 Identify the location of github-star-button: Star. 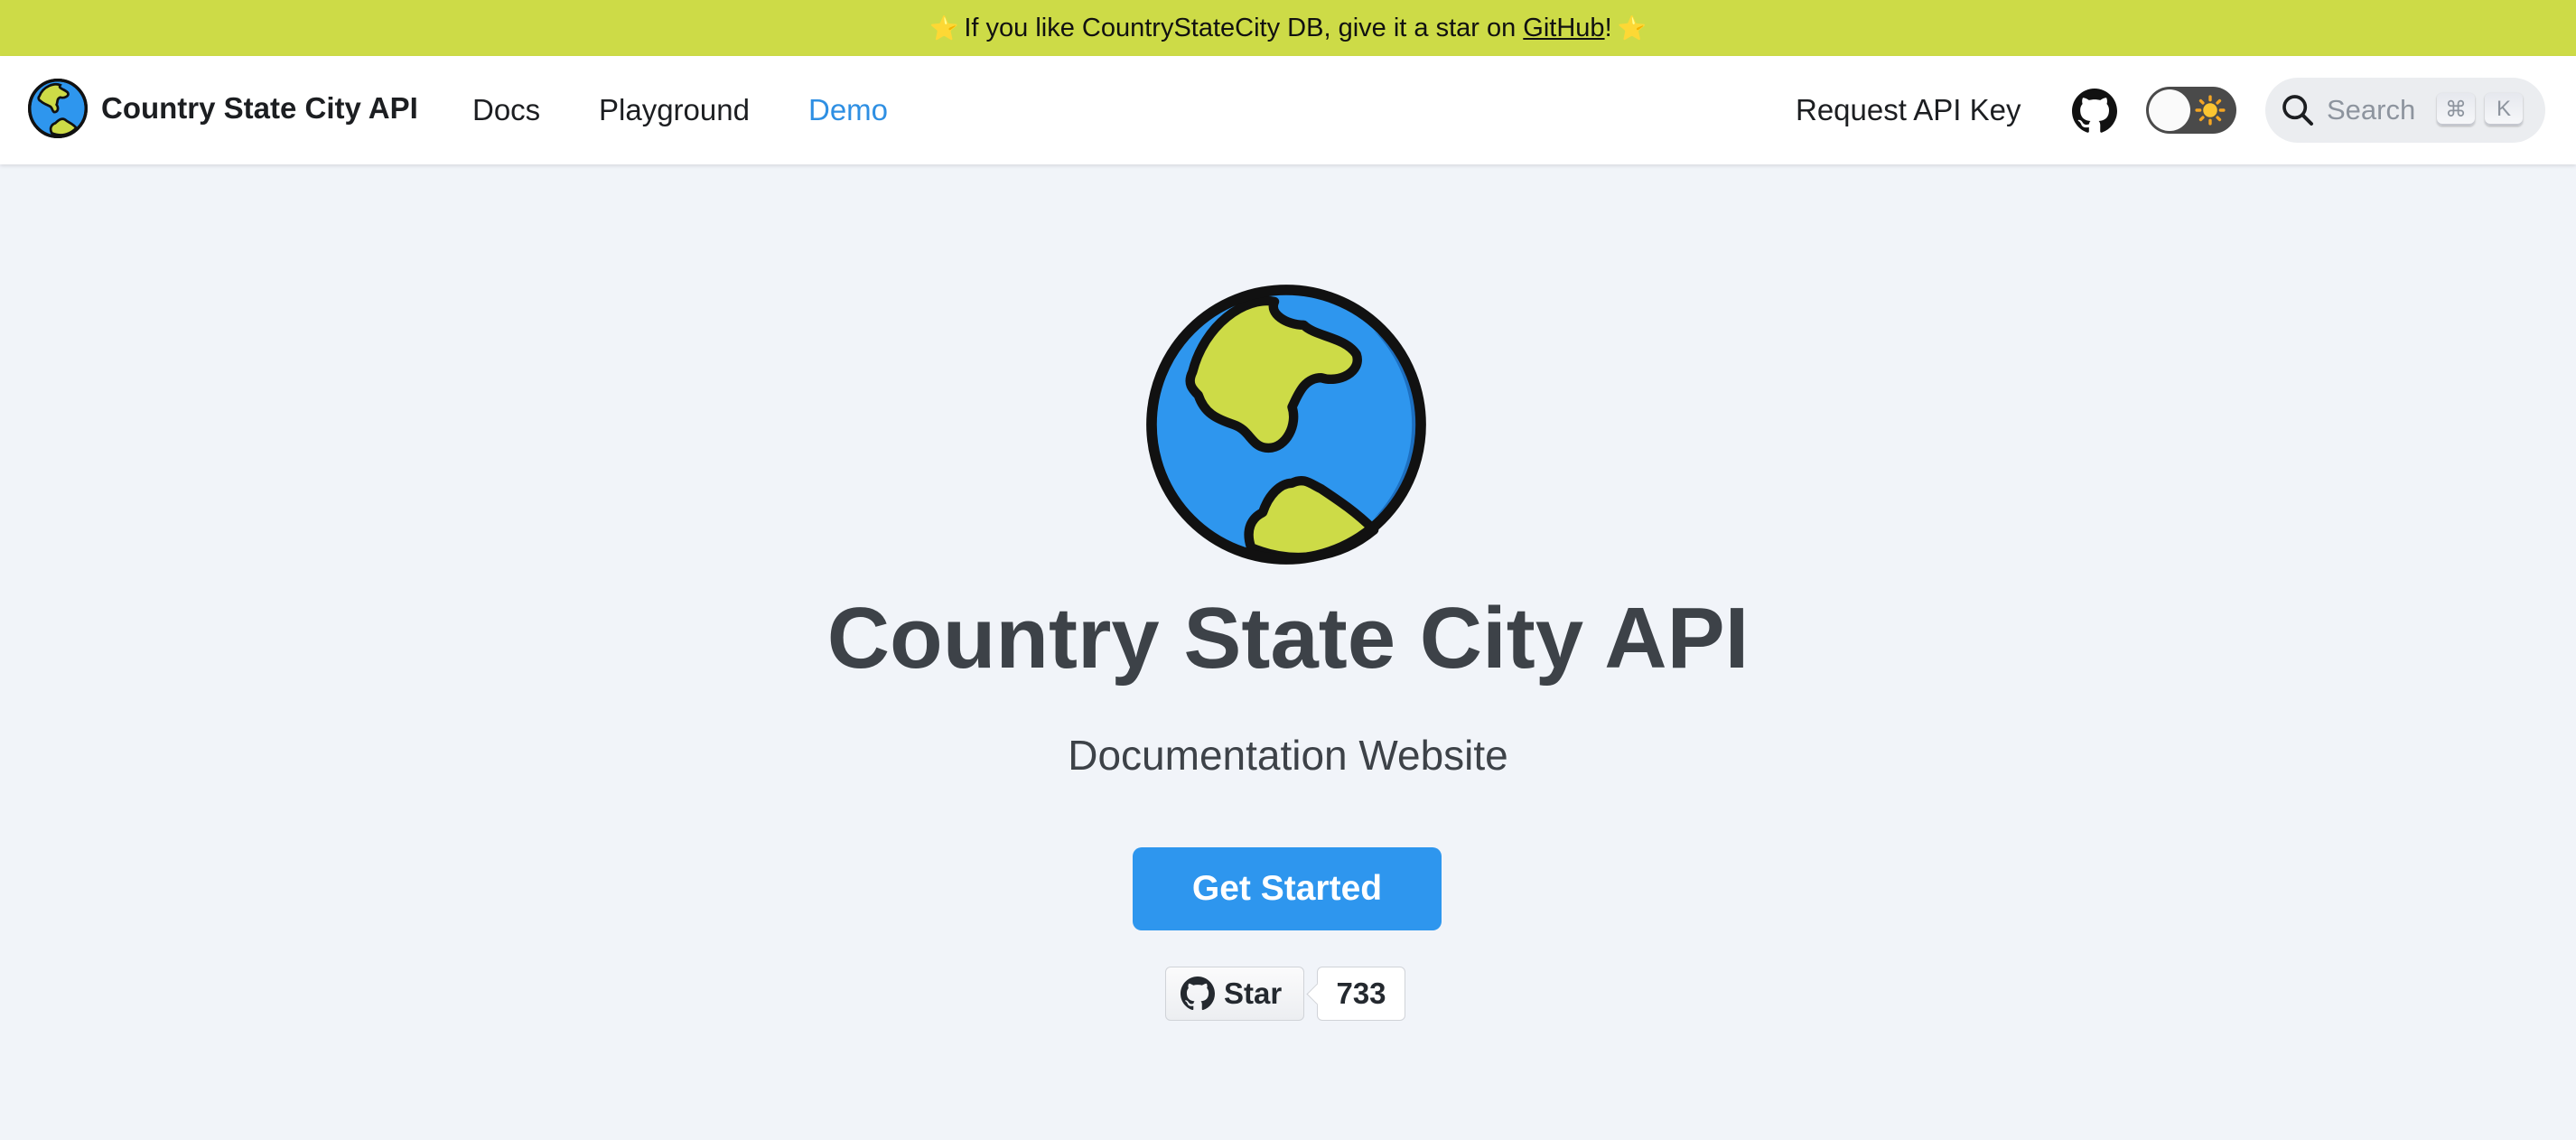
(1234, 994).